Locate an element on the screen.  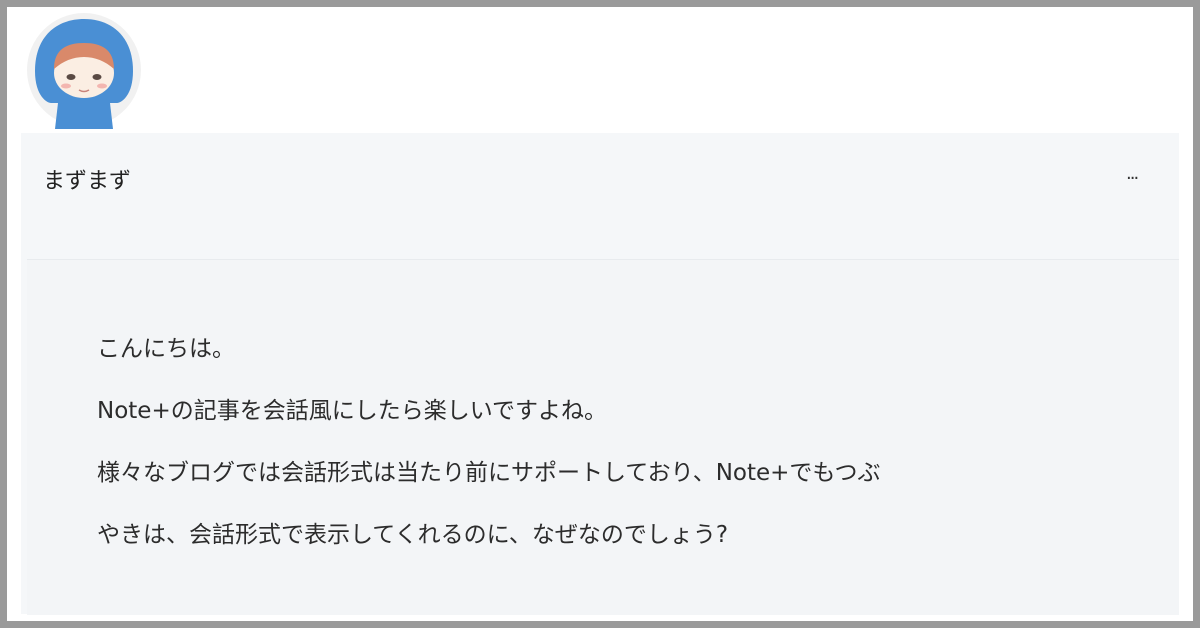
author-name: まずまず is located at coordinates (87, 179).